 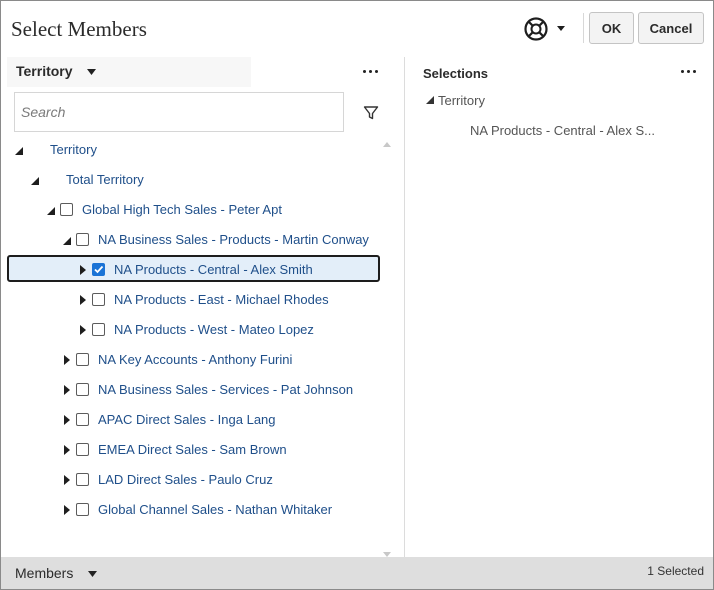 I want to click on search-input, so click(x=179, y=112).